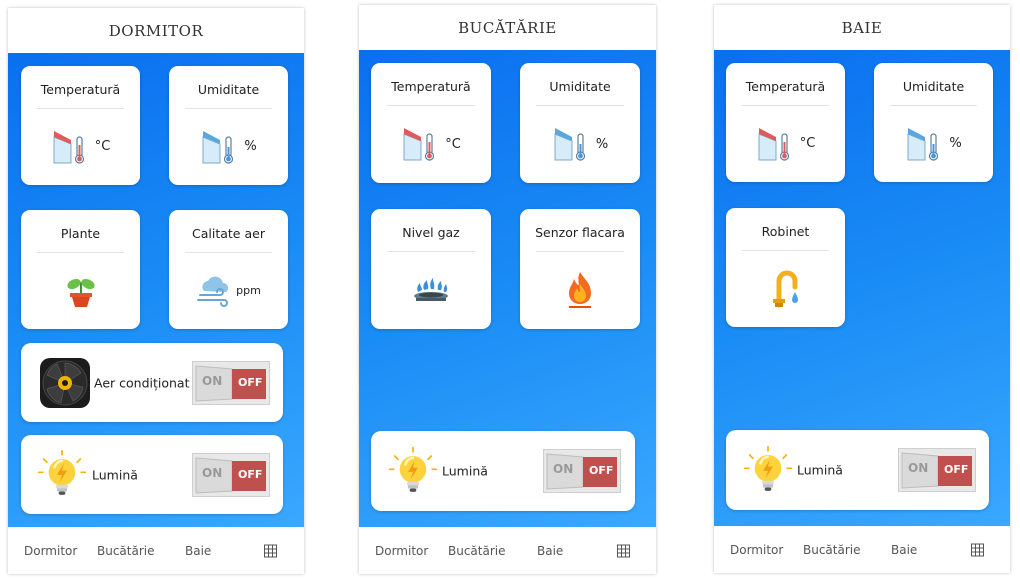 The height and width of the screenshot is (580, 1020). I want to click on fan-icon, so click(65, 383).